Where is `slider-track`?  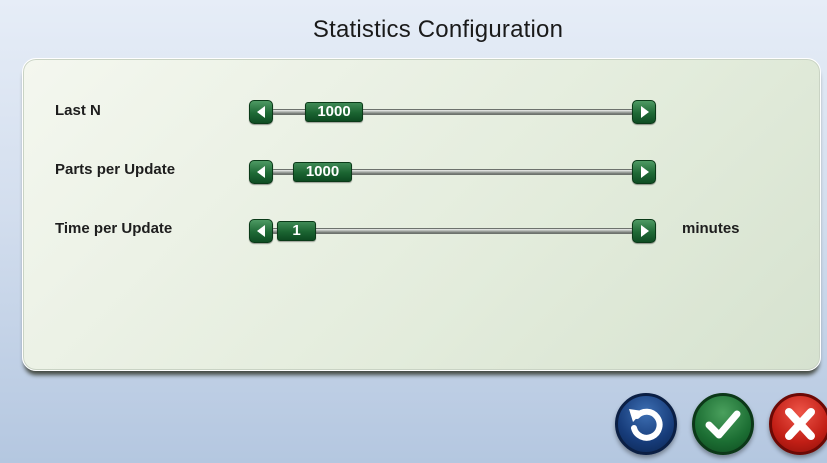
slider-track is located at coordinates (452, 231).